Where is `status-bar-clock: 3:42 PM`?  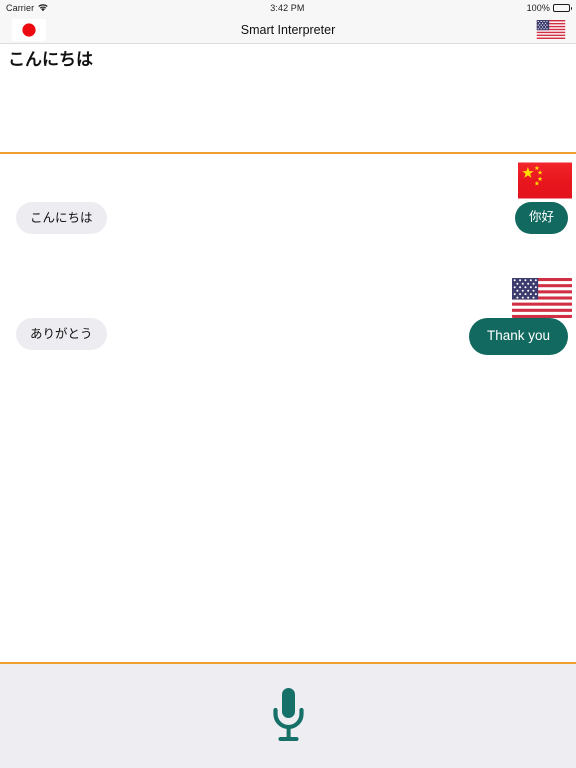 status-bar-clock: 3:42 PM is located at coordinates (287, 8).